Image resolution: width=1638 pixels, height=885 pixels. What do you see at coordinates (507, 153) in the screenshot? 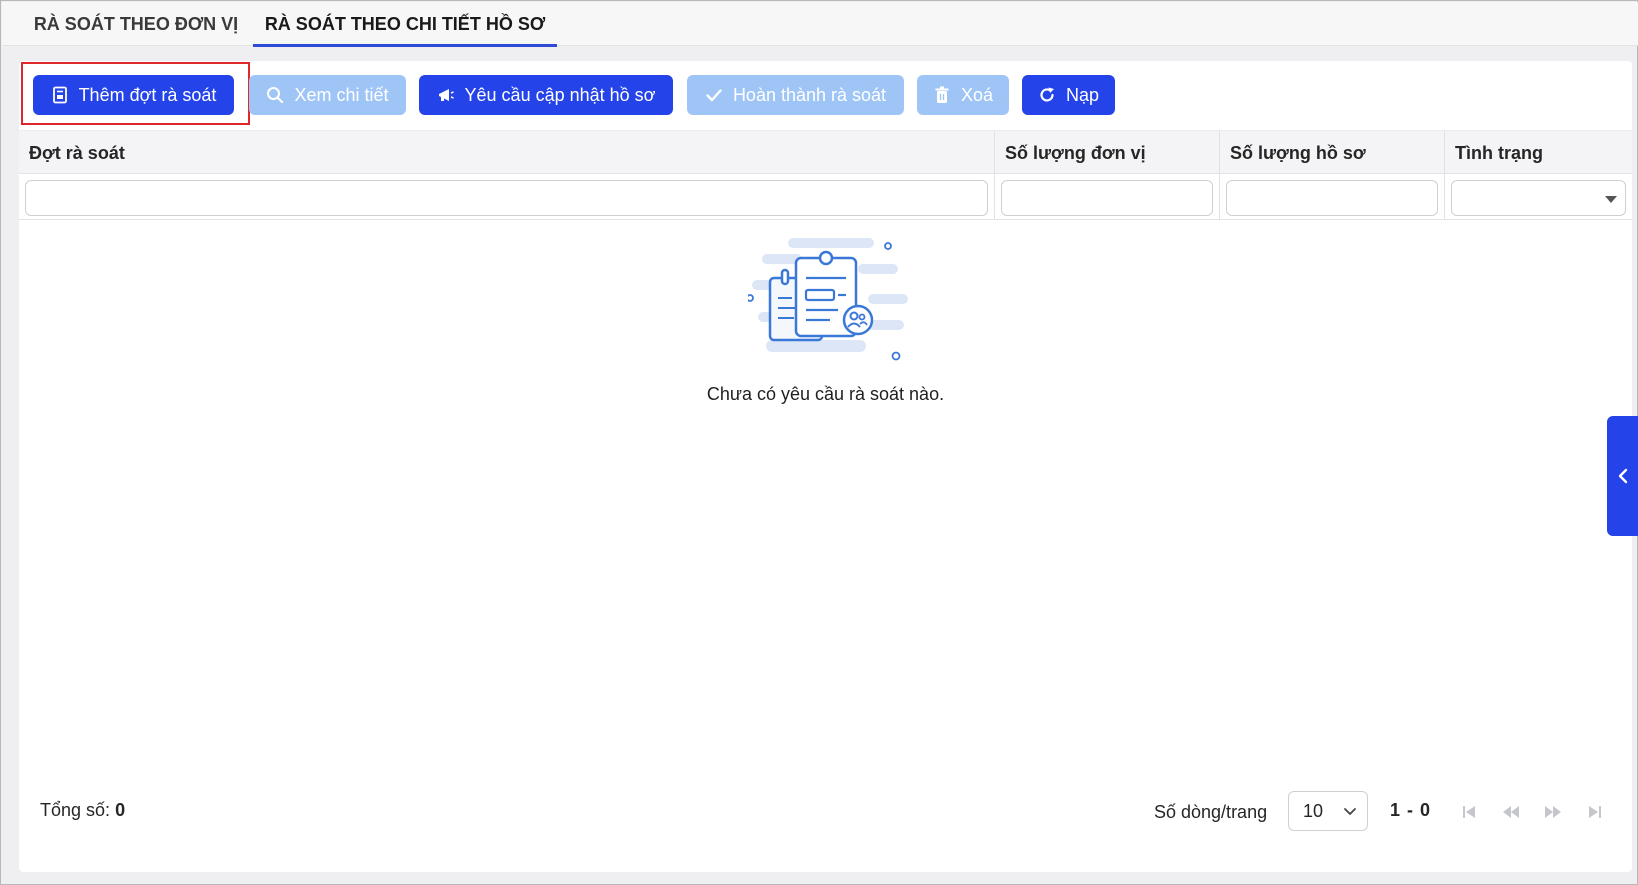
I see `column-header-review-period: Đợt rà soát` at bounding box center [507, 153].